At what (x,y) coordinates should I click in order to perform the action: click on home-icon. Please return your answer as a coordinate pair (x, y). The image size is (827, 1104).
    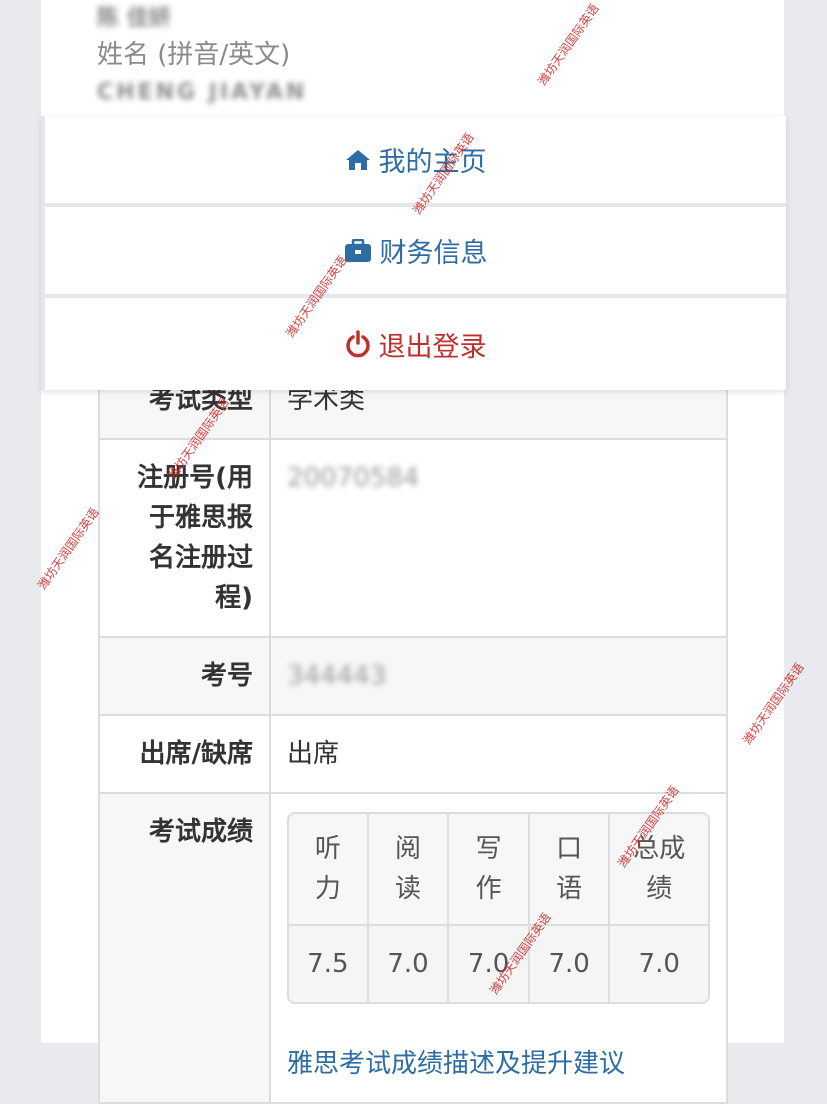
    Looking at the image, I should click on (358, 160).